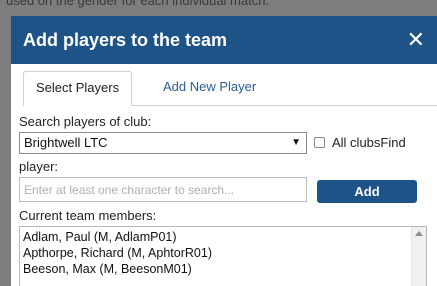 The width and height of the screenshot is (437, 286). I want to click on club-select-value: Brightwell LTC, so click(66, 142).